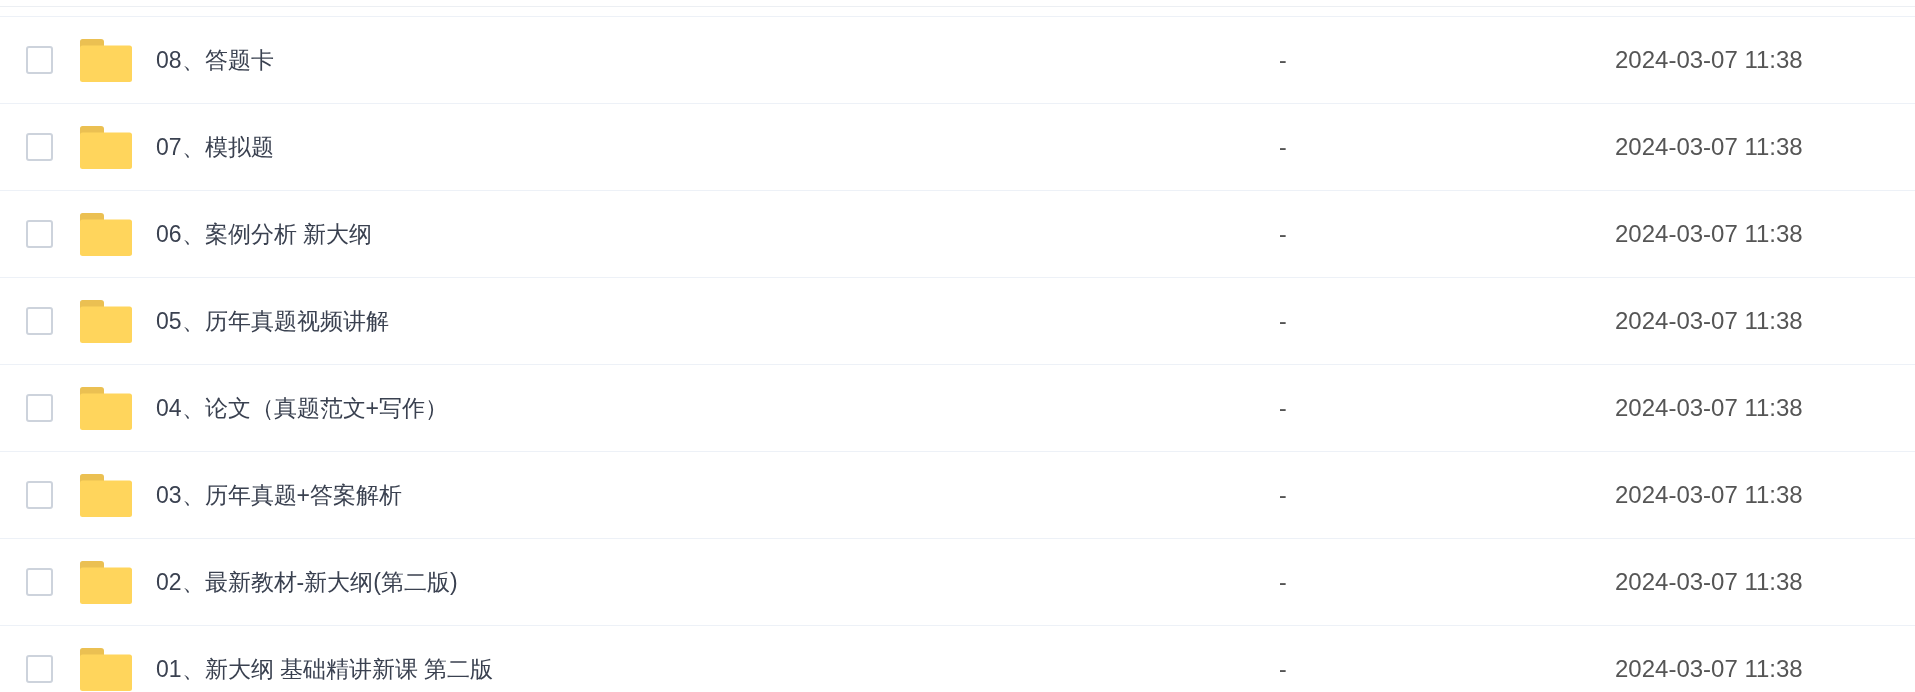 The image size is (1915, 692). What do you see at coordinates (302, 408) in the screenshot?
I see `folder-name: 04、论文（真题范文+写作）` at bounding box center [302, 408].